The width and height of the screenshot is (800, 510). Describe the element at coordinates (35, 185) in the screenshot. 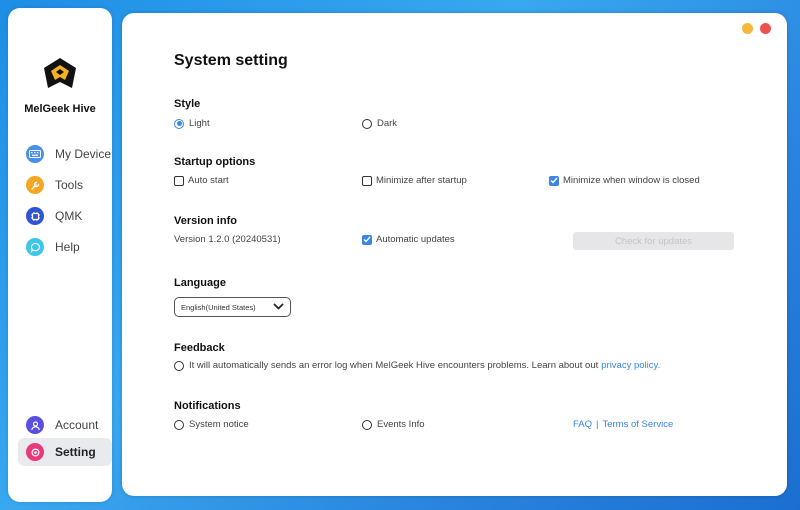

I see `tools-icon` at that location.